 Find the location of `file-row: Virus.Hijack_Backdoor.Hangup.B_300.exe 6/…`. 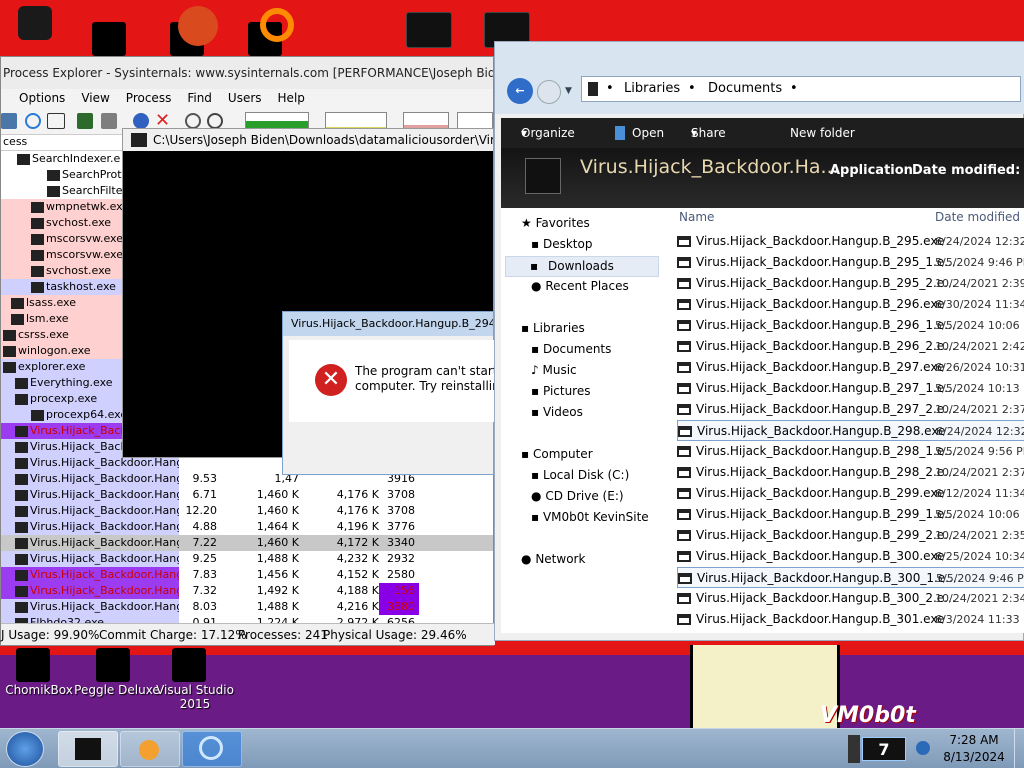

file-row: Virus.Hijack_Backdoor.Hangup.B_300.exe 6/… is located at coordinates (850, 556).